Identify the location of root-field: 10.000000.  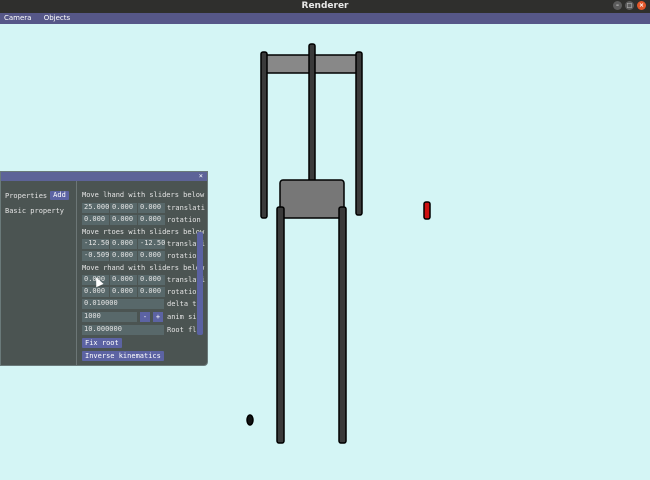
(123, 330).